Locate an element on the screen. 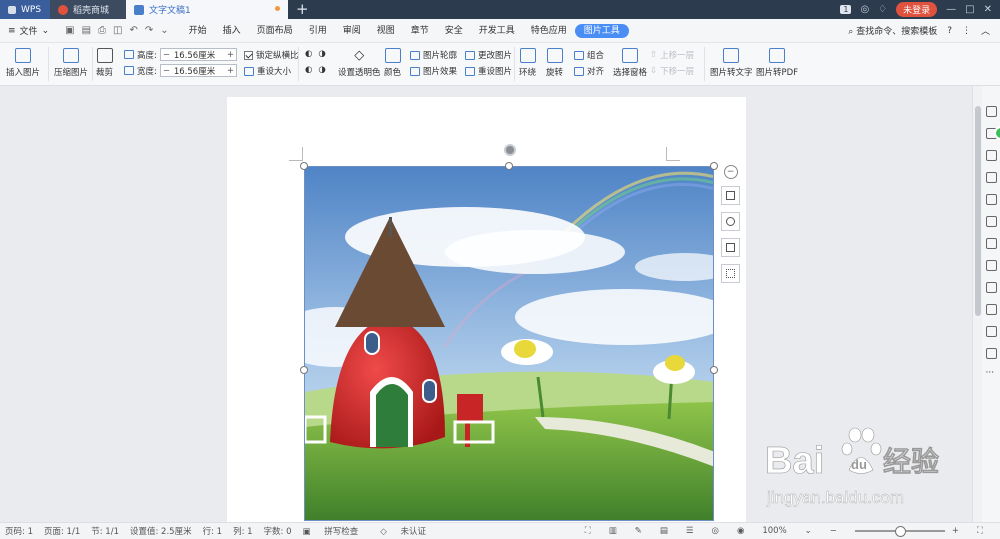  resize-handle-left is located at coordinates (304, 370).